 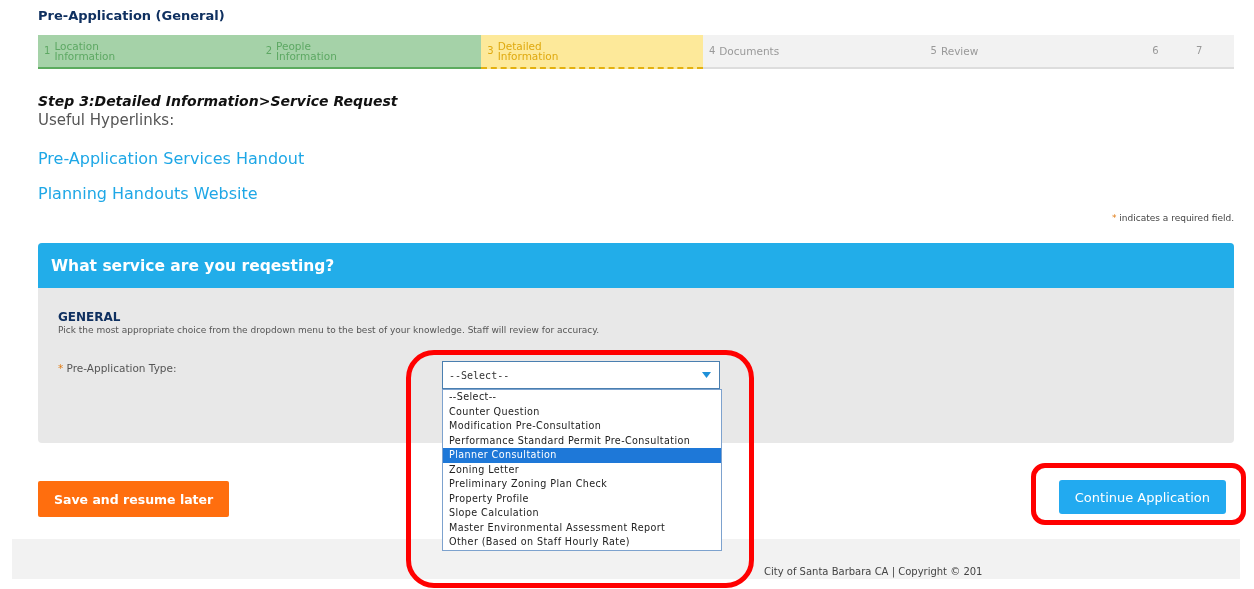 What do you see at coordinates (1142, 497) in the screenshot?
I see `continue-button: Continue Application` at bounding box center [1142, 497].